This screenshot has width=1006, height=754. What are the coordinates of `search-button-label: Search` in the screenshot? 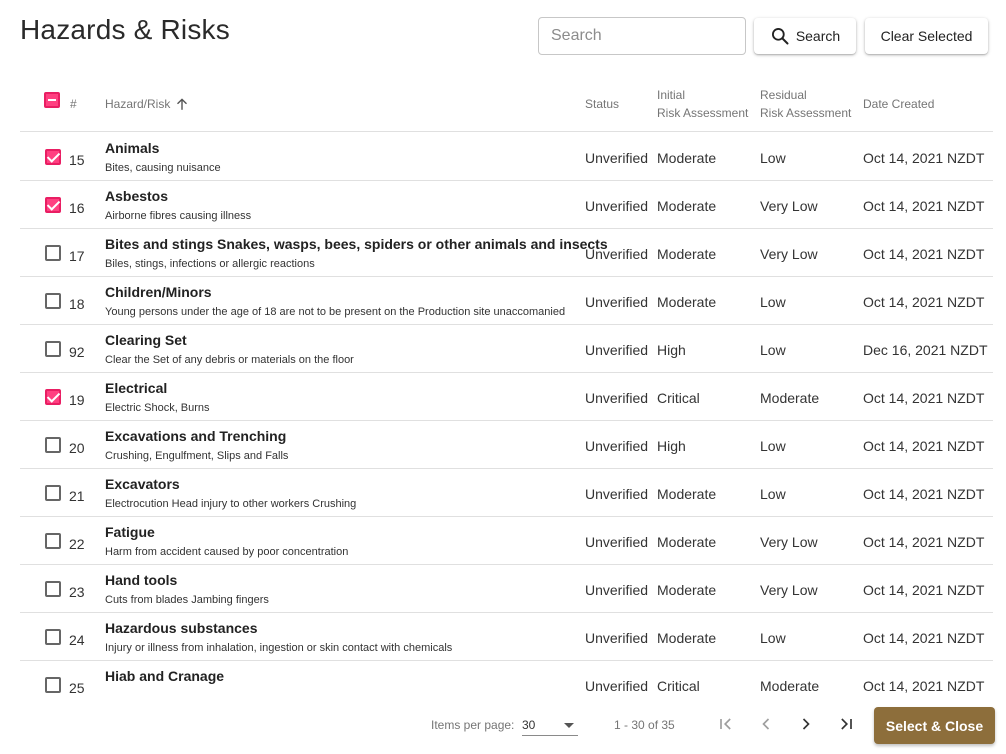 It's located at (818, 36).